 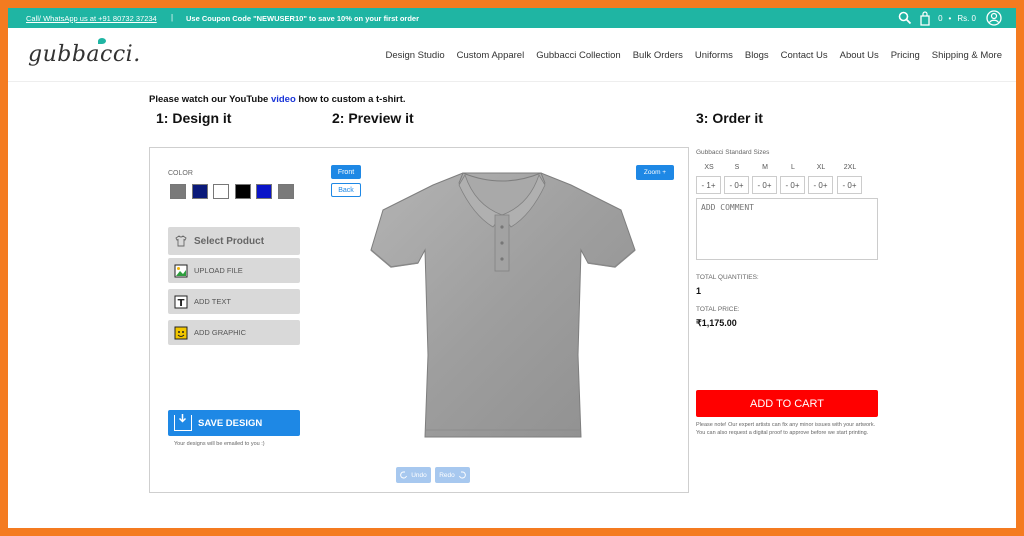 What do you see at coordinates (655, 172) in the screenshot?
I see `zoom-button: Zoom +` at bounding box center [655, 172].